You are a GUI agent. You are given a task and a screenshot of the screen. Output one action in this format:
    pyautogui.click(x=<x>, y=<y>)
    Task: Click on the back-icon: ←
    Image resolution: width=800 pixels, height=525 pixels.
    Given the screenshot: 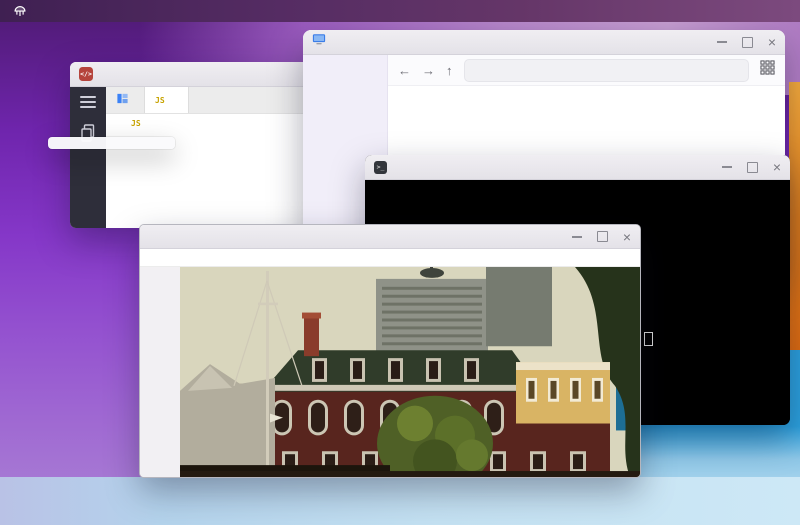 What is the action you would take?
    pyautogui.click(x=404, y=70)
    